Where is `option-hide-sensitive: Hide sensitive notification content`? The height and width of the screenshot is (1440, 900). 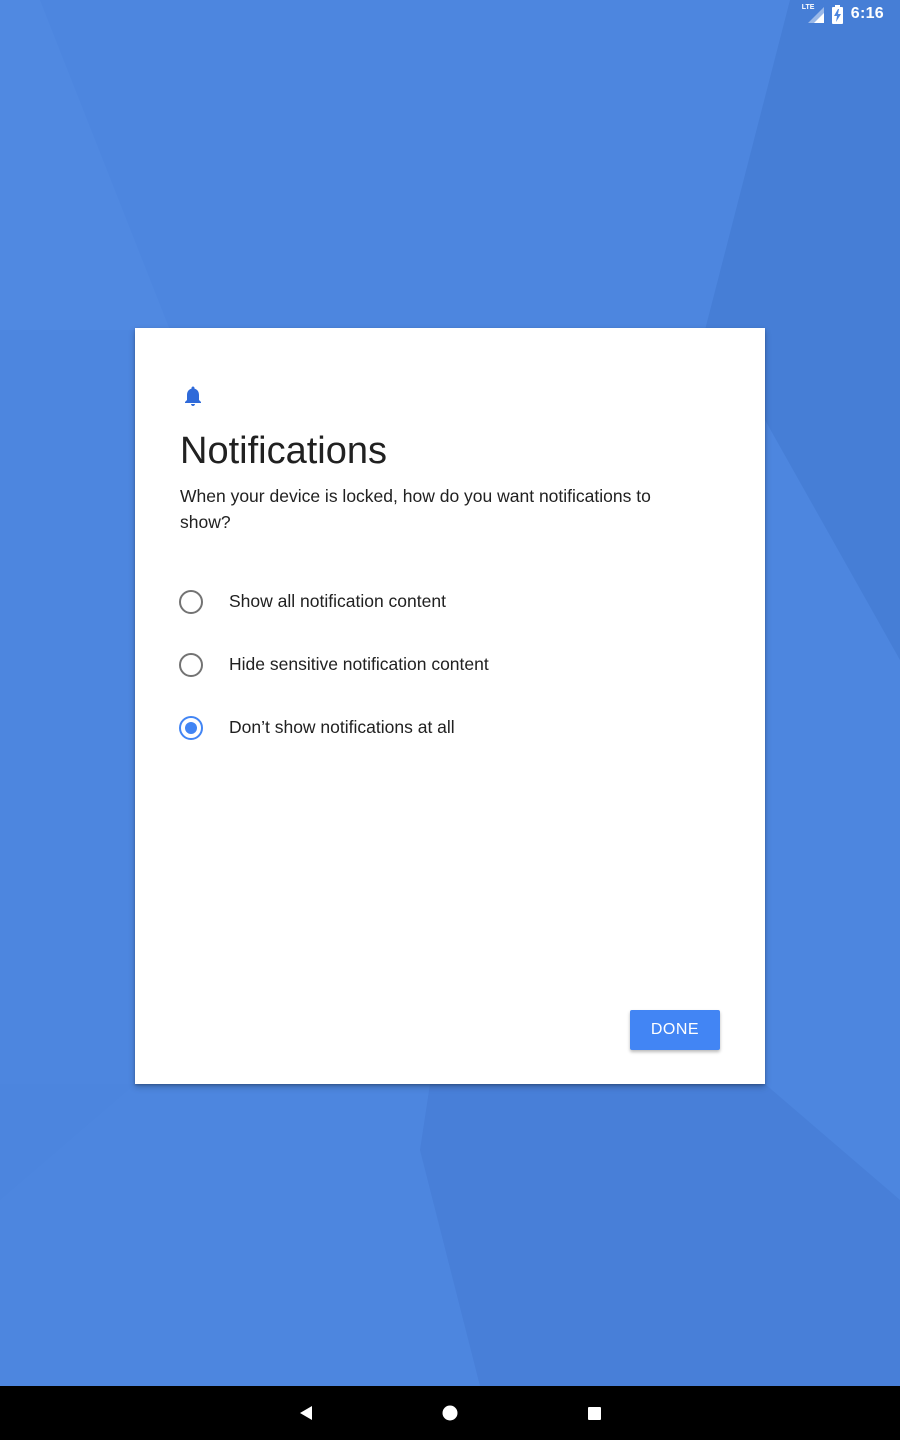 option-hide-sensitive: Hide sensitive notification content is located at coordinates (449, 664).